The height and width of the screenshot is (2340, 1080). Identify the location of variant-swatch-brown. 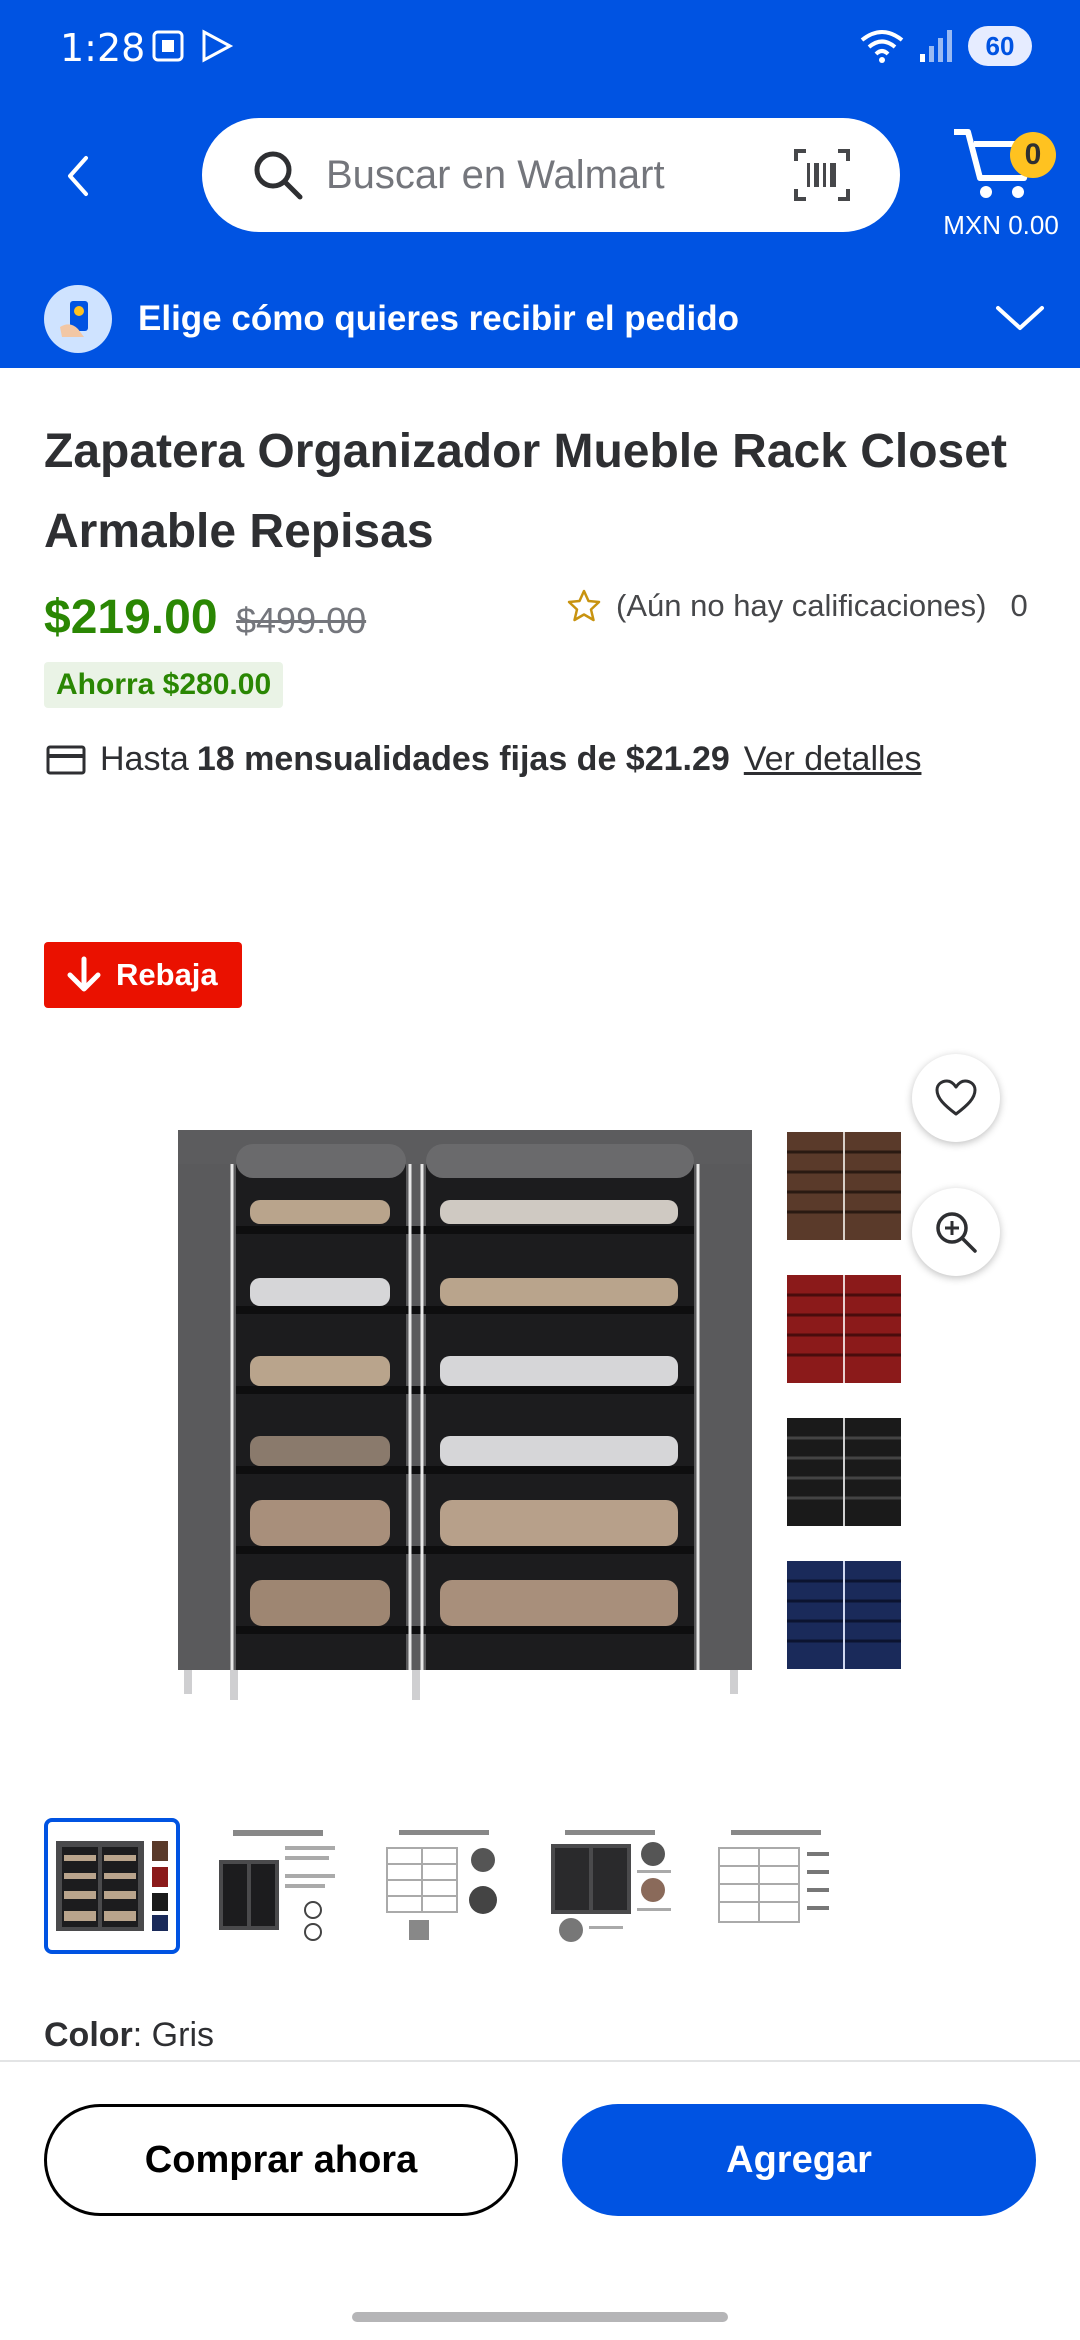
(844, 1186).